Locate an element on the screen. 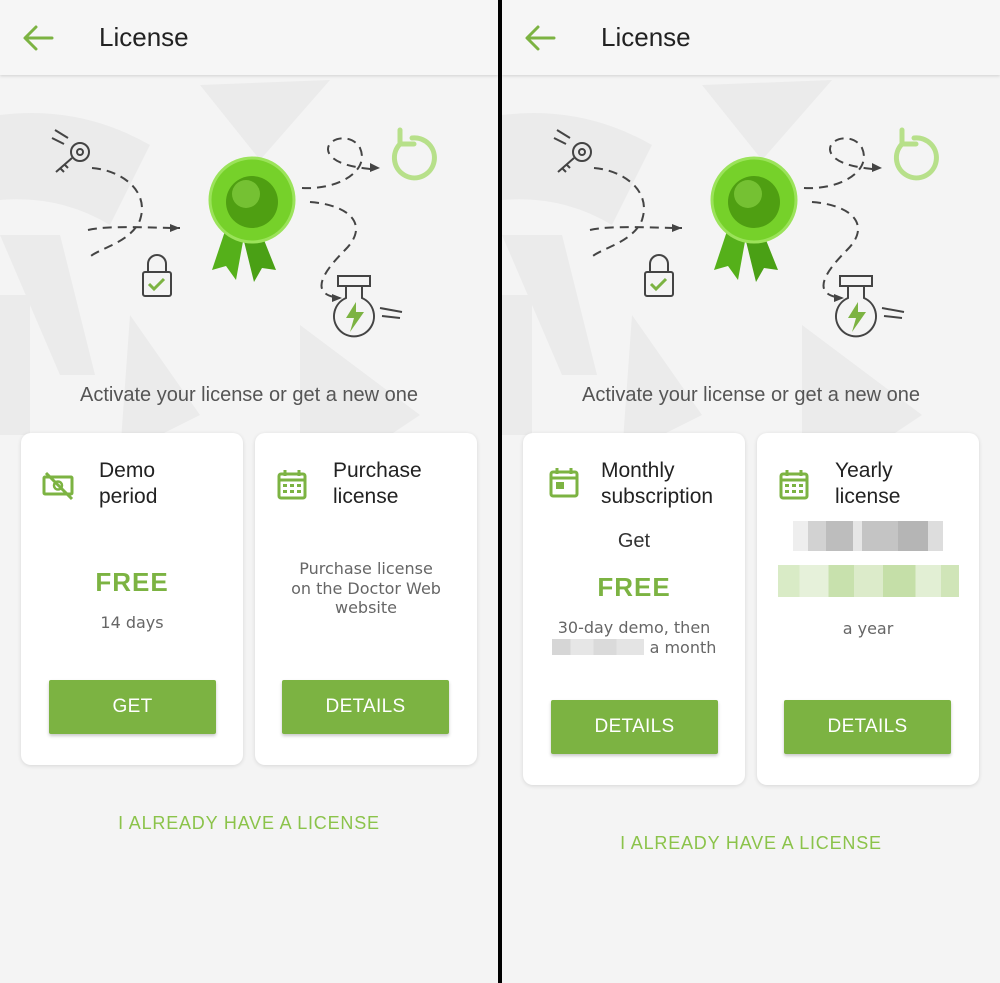  get-button: GET is located at coordinates (132, 707).